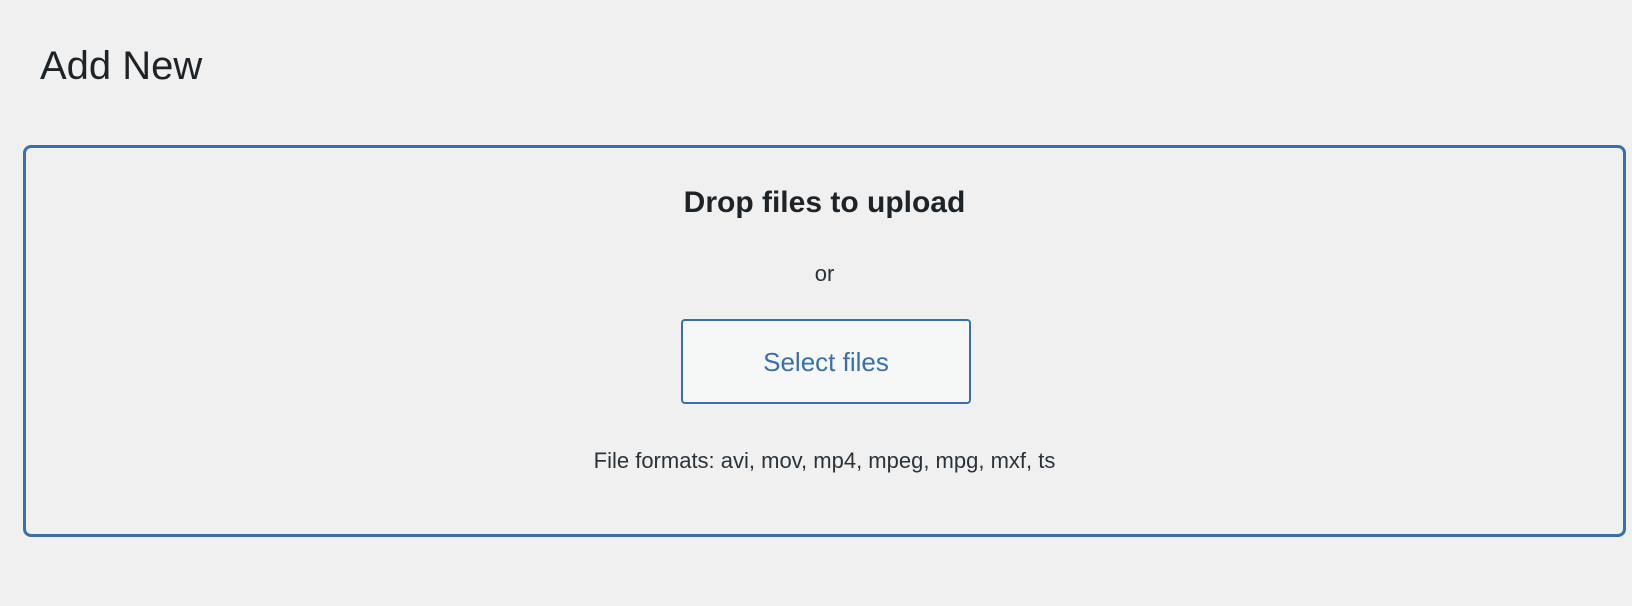  Describe the element at coordinates (824, 202) in the screenshot. I see `drop-files-heading: Drop files to upload` at that location.